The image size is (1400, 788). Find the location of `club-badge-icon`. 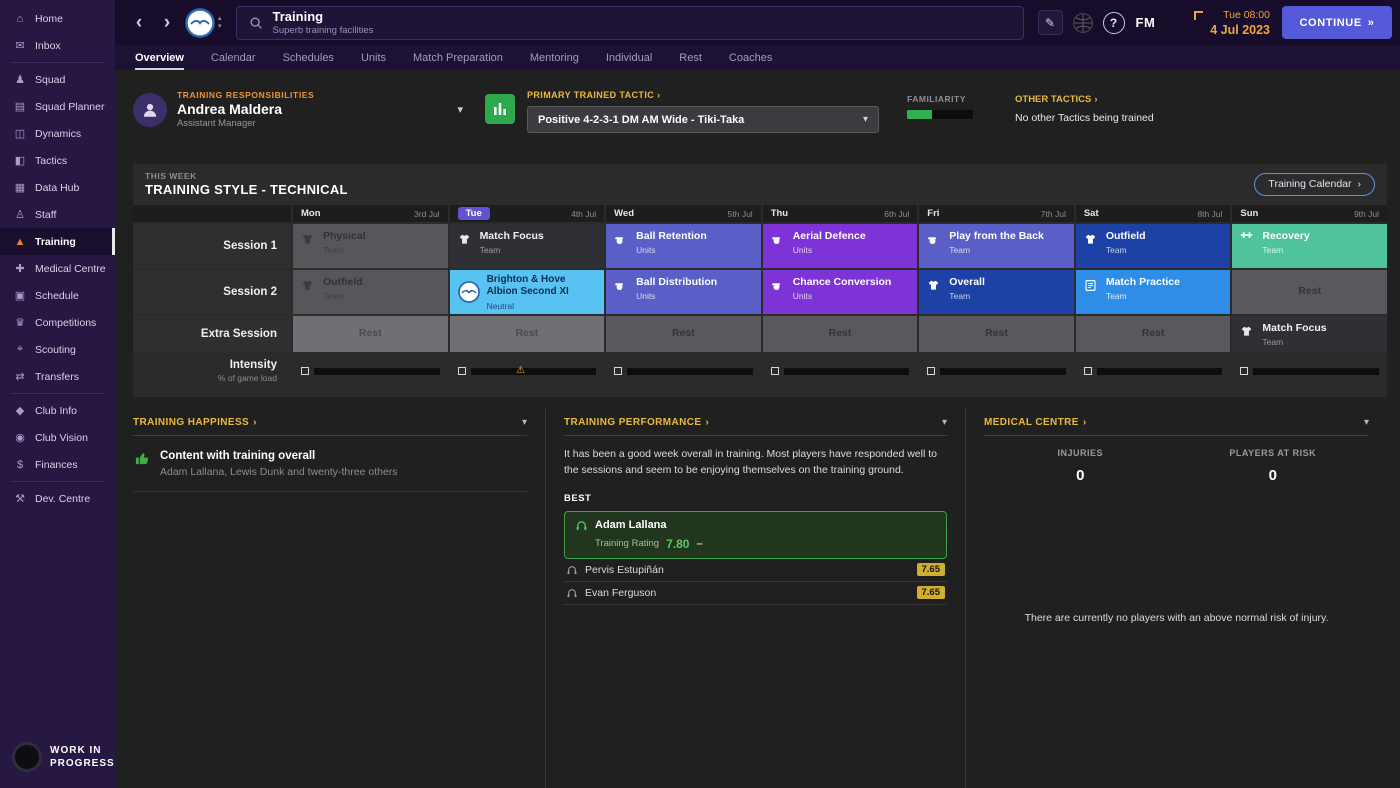

club-badge-icon is located at coordinates (200, 22).